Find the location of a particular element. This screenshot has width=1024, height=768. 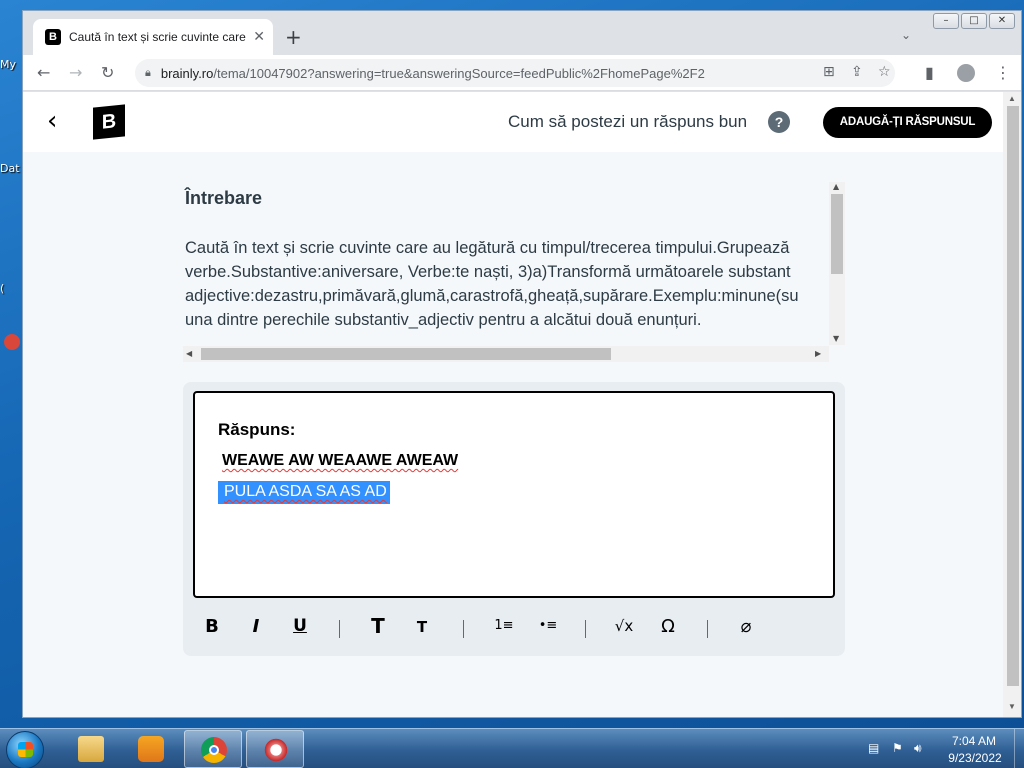

attach-paperclip-icon: ⌀ is located at coordinates (746, 628).